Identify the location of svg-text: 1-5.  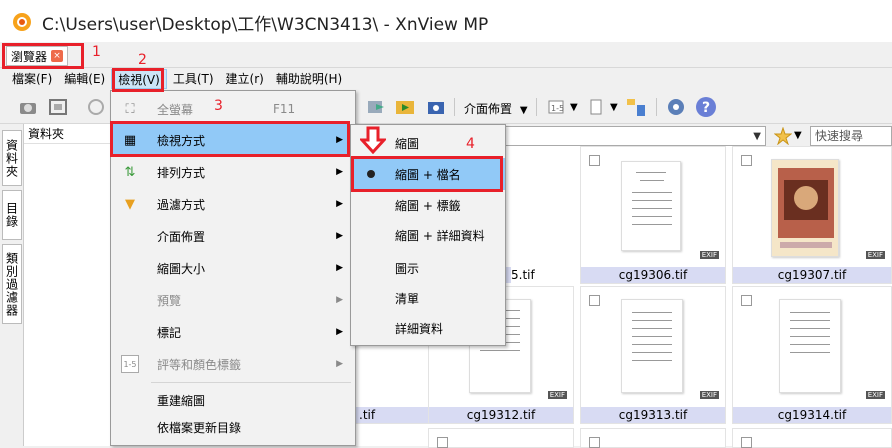
(557, 108).